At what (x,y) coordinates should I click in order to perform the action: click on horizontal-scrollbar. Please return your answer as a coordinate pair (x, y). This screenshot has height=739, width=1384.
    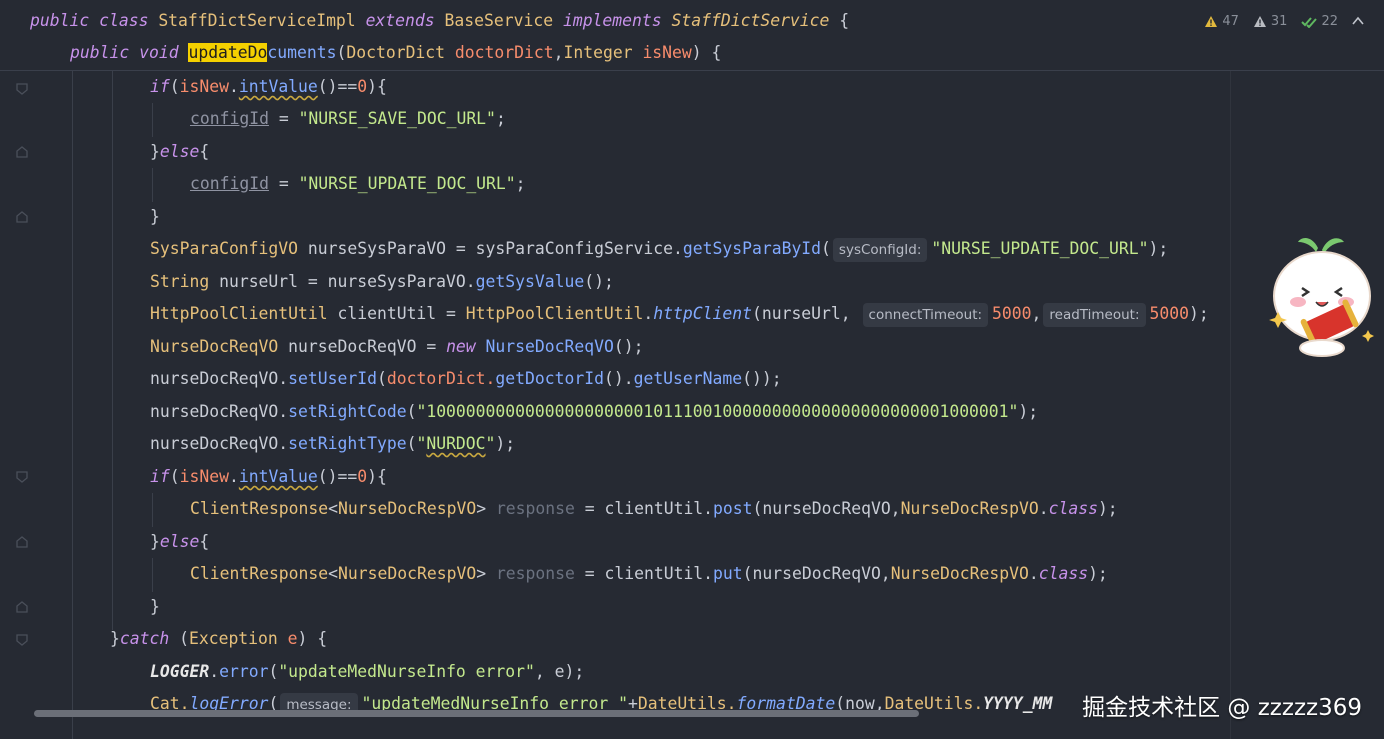
    Looking at the image, I should click on (476, 713).